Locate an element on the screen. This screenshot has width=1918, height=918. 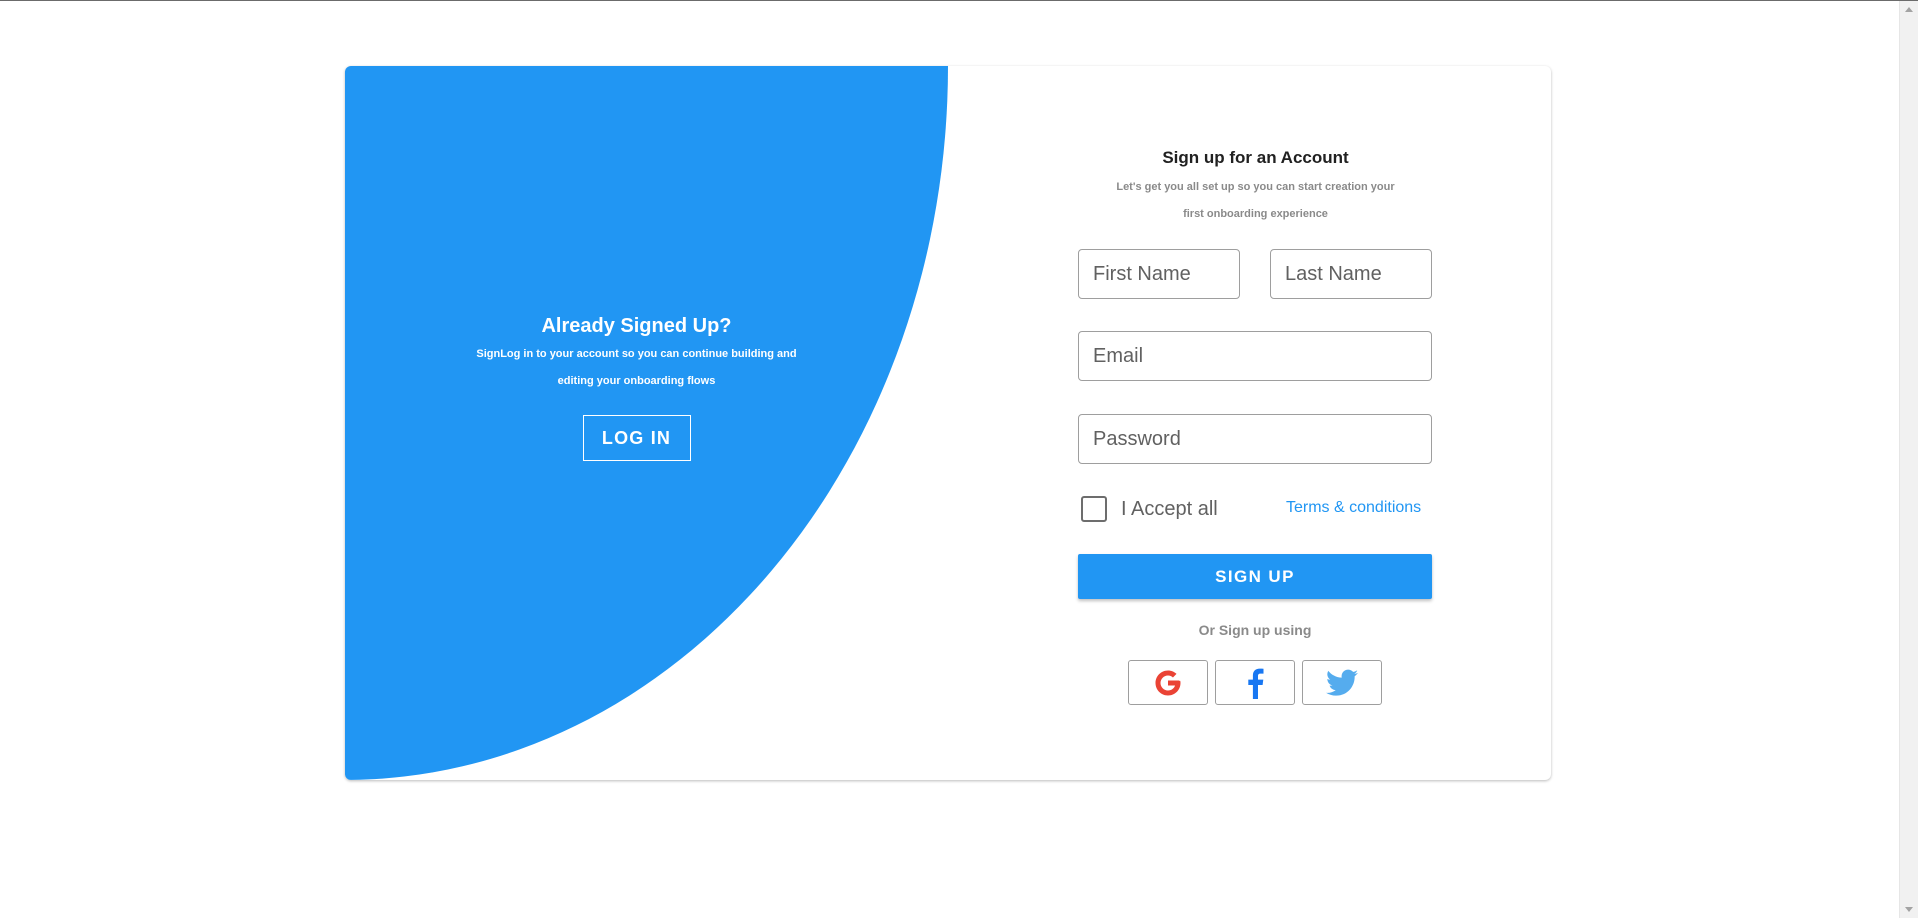
google-icon is located at coordinates (1168, 682).